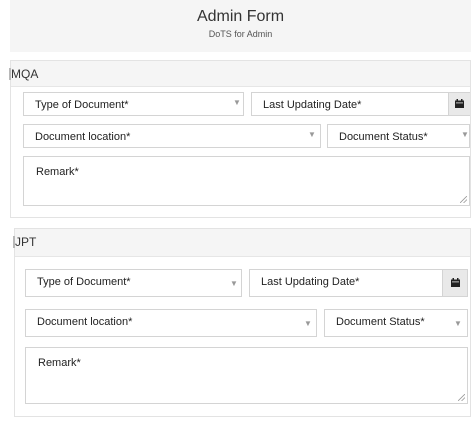 The image size is (475, 423). Describe the element at coordinates (240, 34) in the screenshot. I see `page-subtitle: DoTS for Admin` at that location.